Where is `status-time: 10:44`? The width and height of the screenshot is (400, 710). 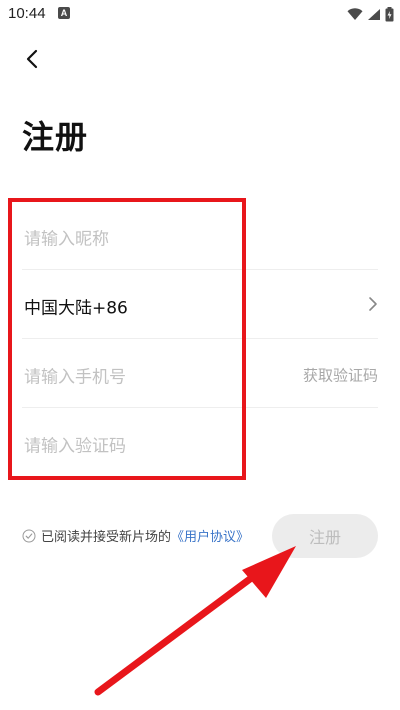
status-time: 10:44 is located at coordinates (27, 13).